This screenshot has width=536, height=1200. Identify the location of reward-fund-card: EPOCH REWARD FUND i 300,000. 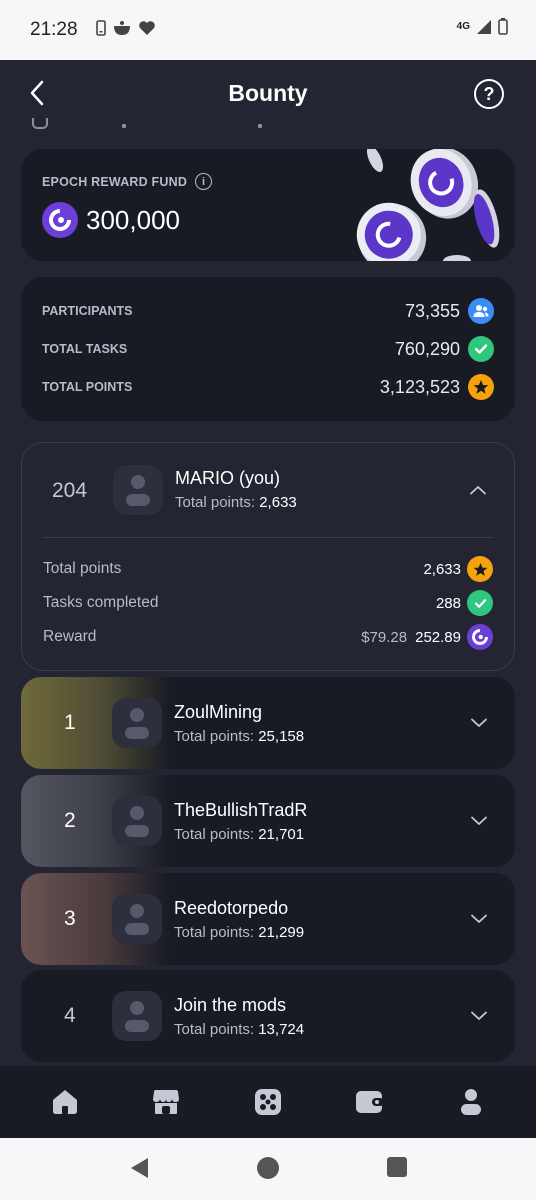
(268, 205).